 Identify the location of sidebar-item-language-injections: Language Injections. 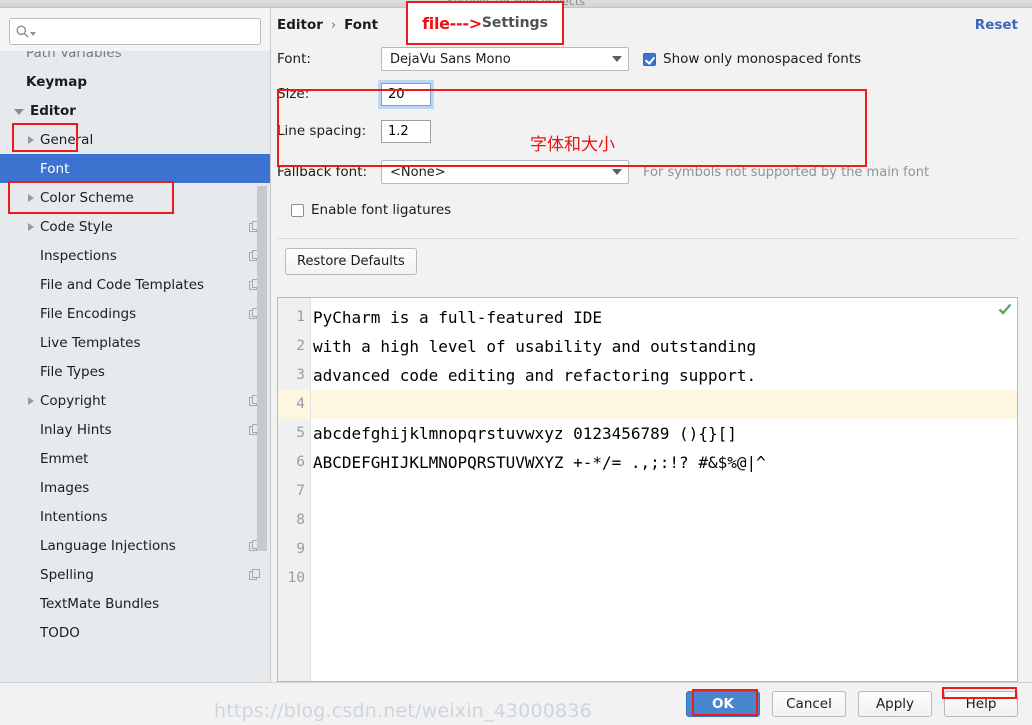
(135, 545).